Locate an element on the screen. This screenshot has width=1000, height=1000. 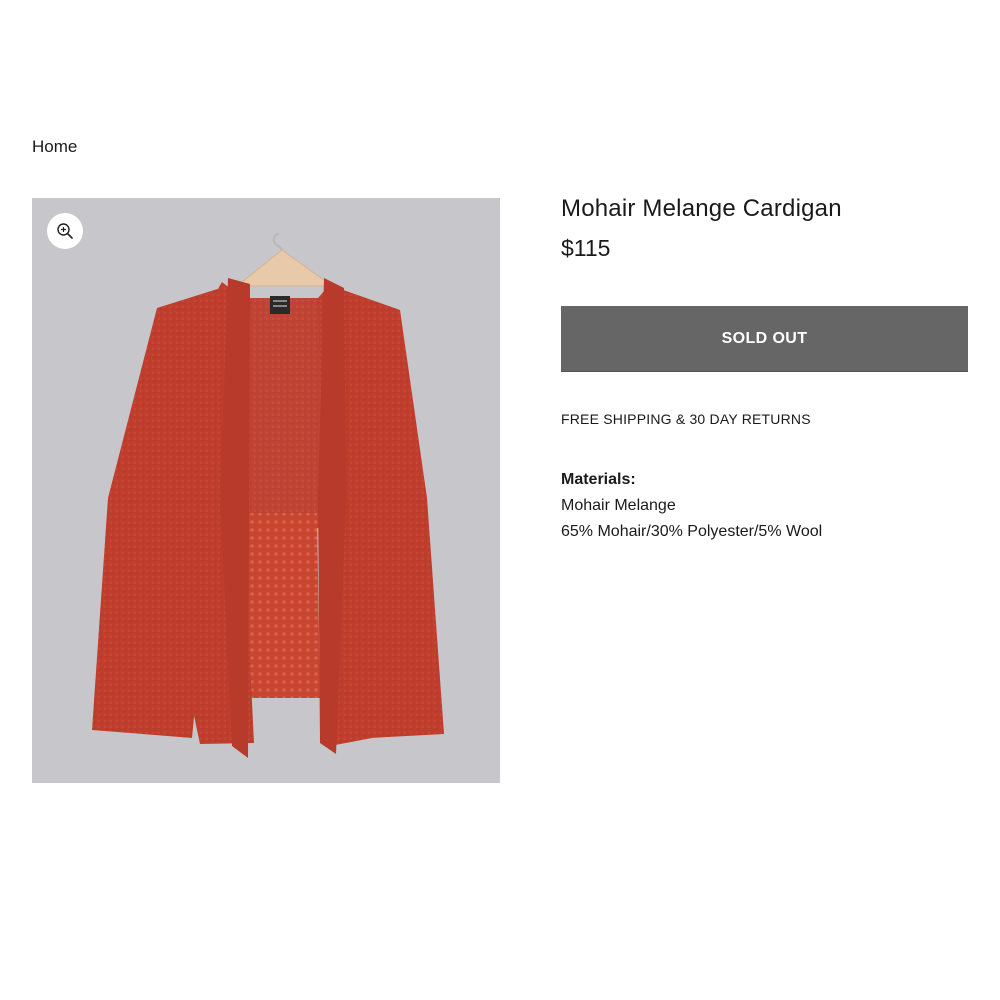
shipping-note: FREE SHIPPING & 30 DAY RETURNS is located at coordinates (686, 419).